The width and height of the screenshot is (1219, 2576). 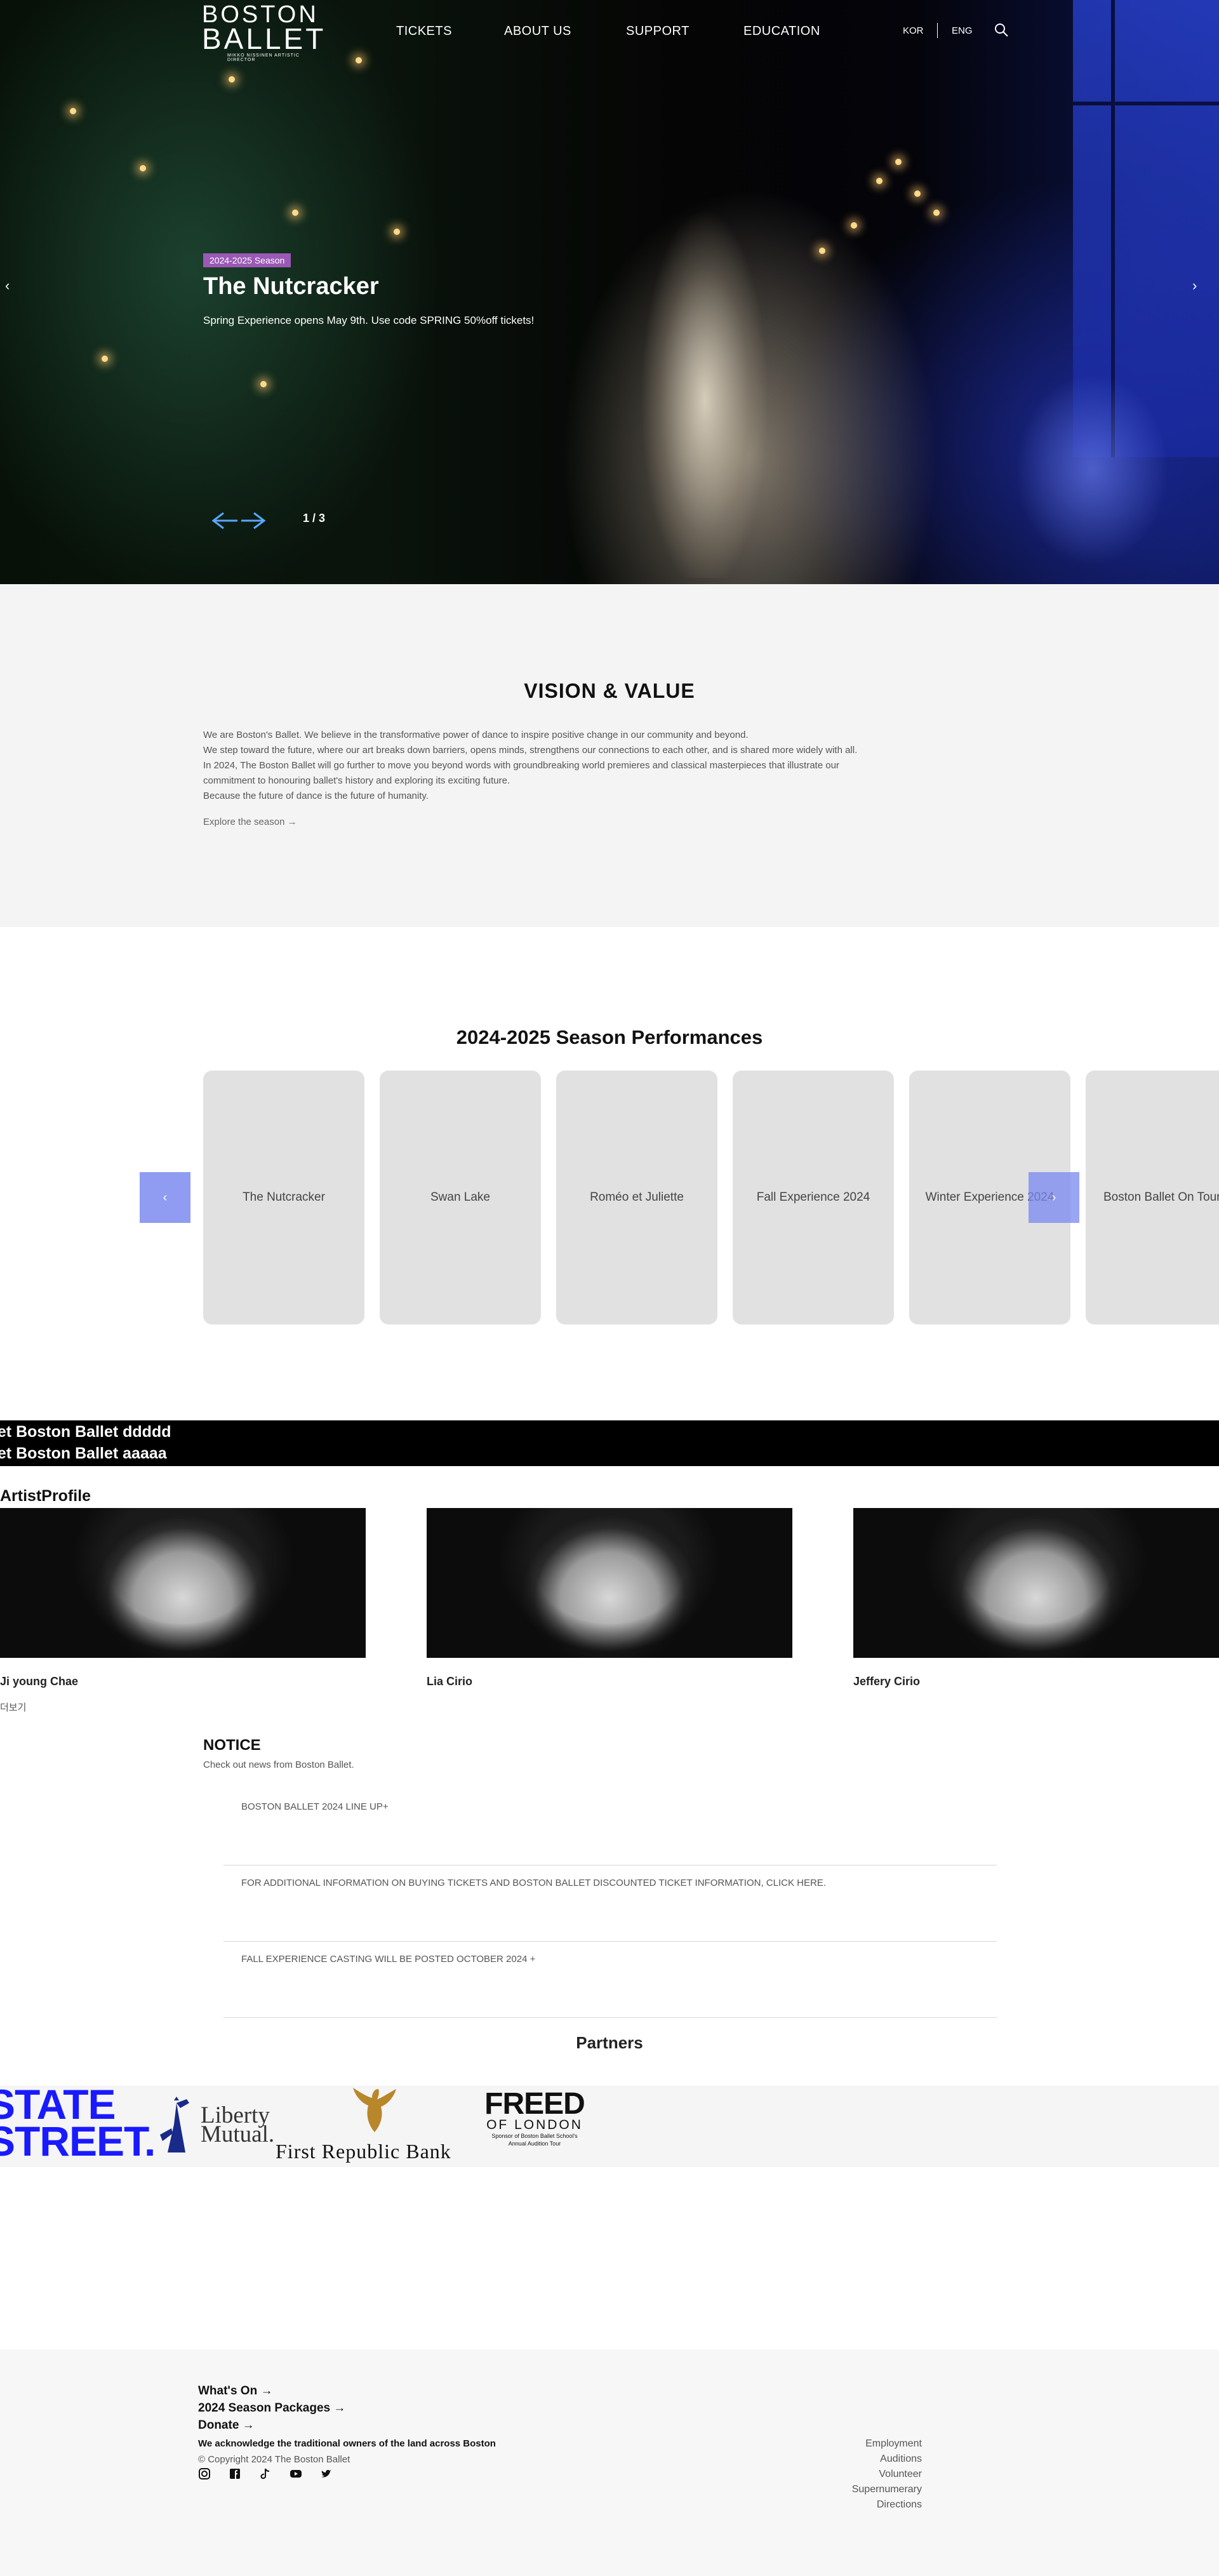 What do you see at coordinates (174, 2124) in the screenshot?
I see `statue-of-liberty-icon` at bounding box center [174, 2124].